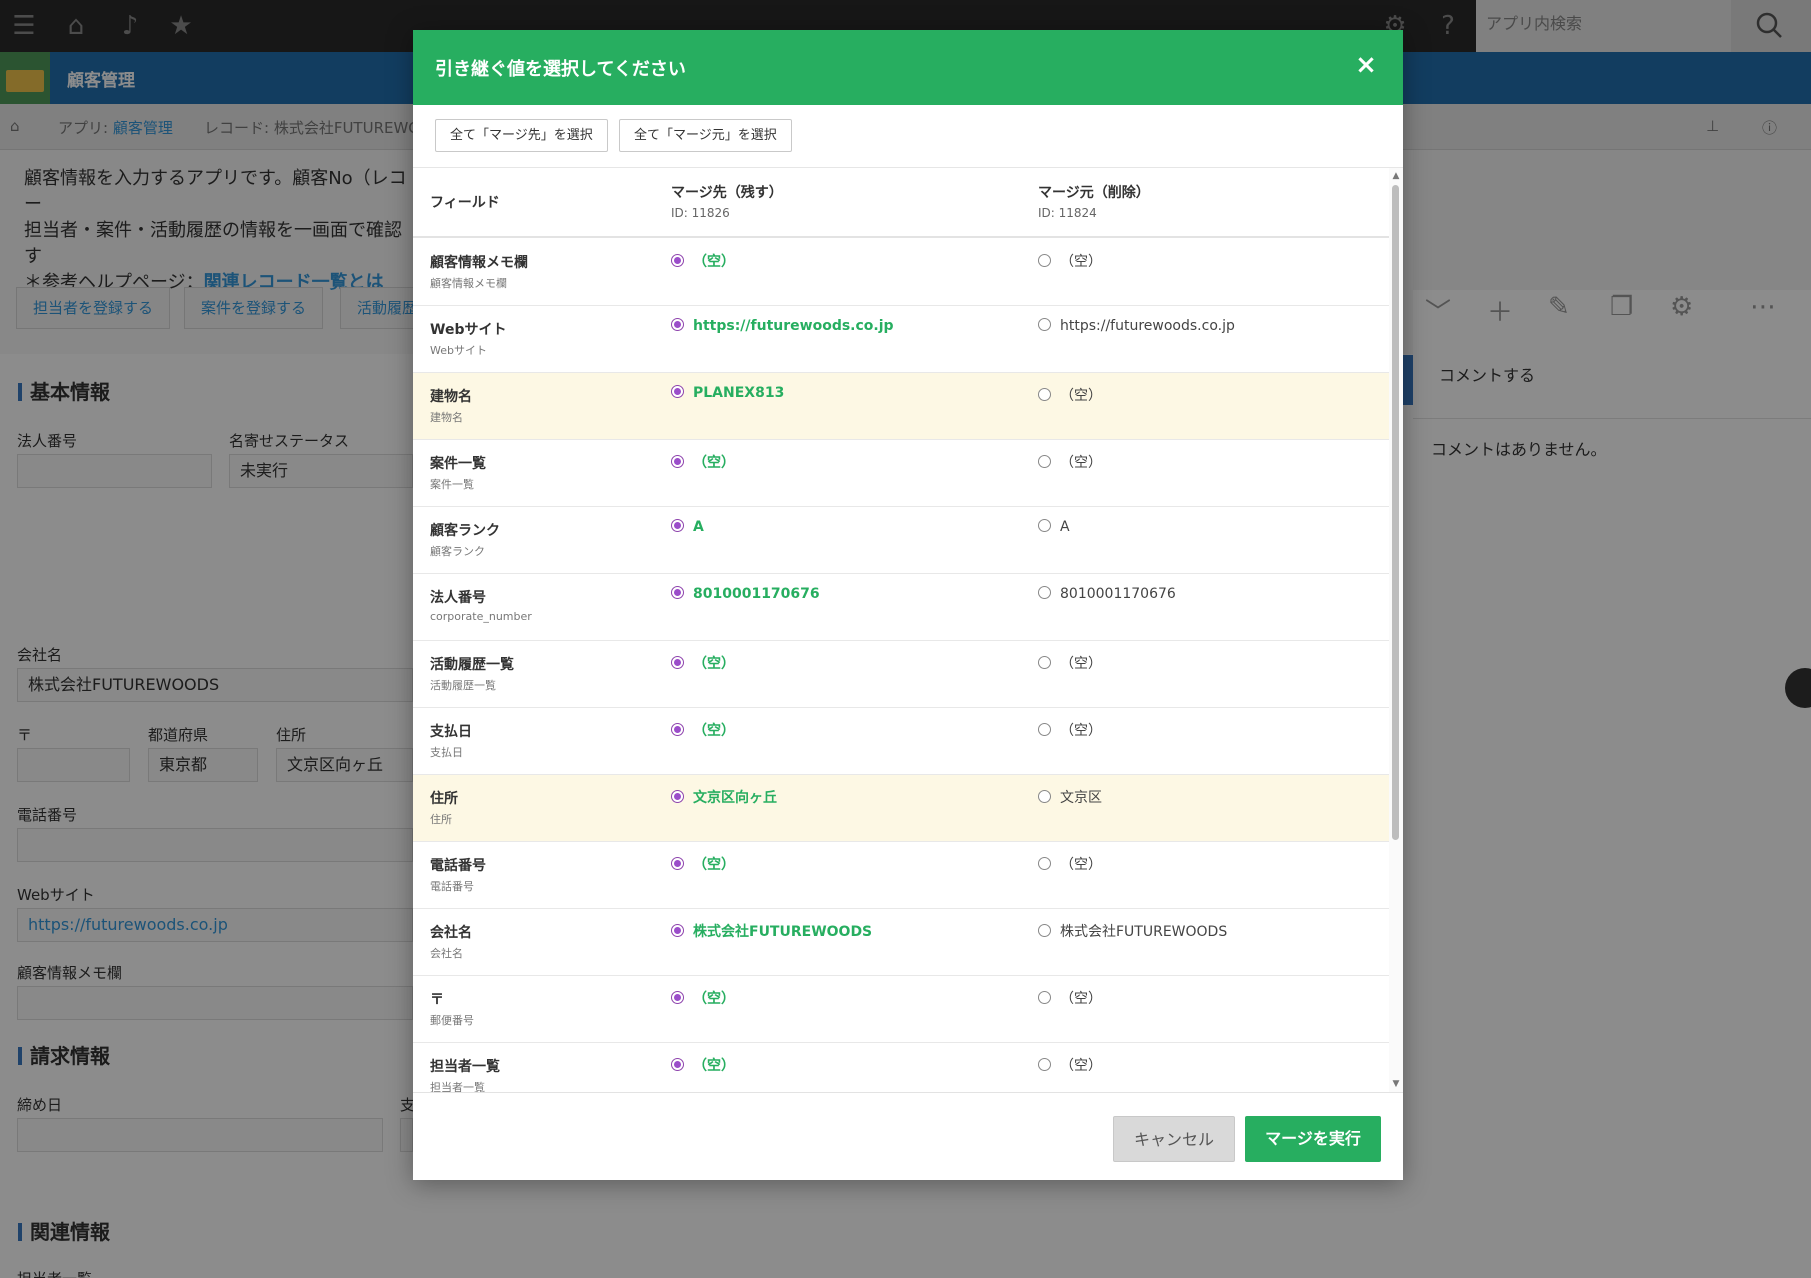 The width and height of the screenshot is (1811, 1278). What do you see at coordinates (560, 69) in the screenshot?
I see `dialog-title: 引き継ぐ値を選択してください` at bounding box center [560, 69].